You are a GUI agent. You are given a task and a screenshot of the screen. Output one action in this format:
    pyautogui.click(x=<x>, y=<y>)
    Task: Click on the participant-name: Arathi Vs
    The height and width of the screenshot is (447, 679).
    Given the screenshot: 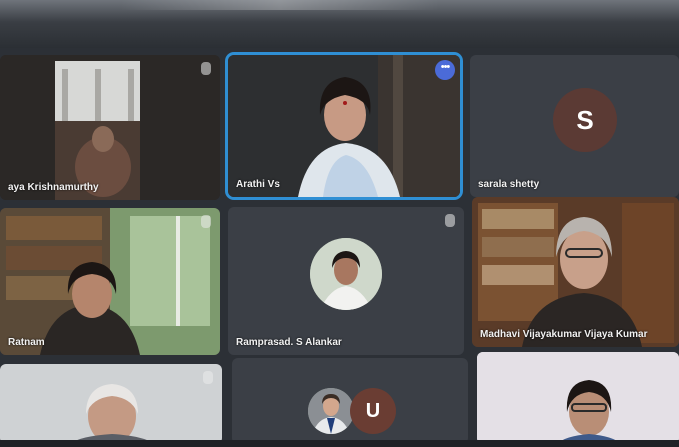 What is the action you would take?
    pyautogui.click(x=258, y=184)
    